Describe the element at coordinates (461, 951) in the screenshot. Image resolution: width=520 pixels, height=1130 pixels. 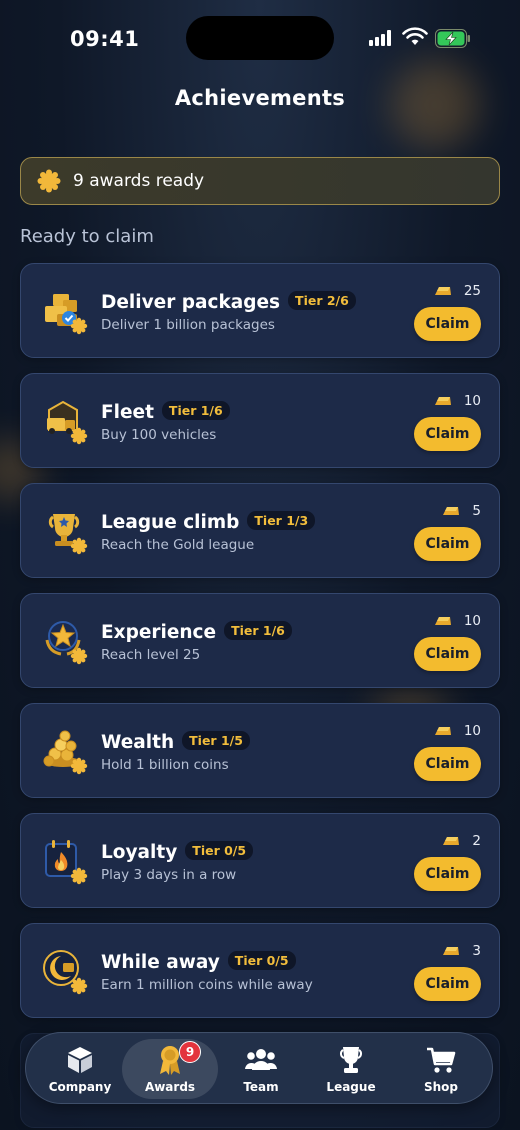
I see `reward: 3` at that location.